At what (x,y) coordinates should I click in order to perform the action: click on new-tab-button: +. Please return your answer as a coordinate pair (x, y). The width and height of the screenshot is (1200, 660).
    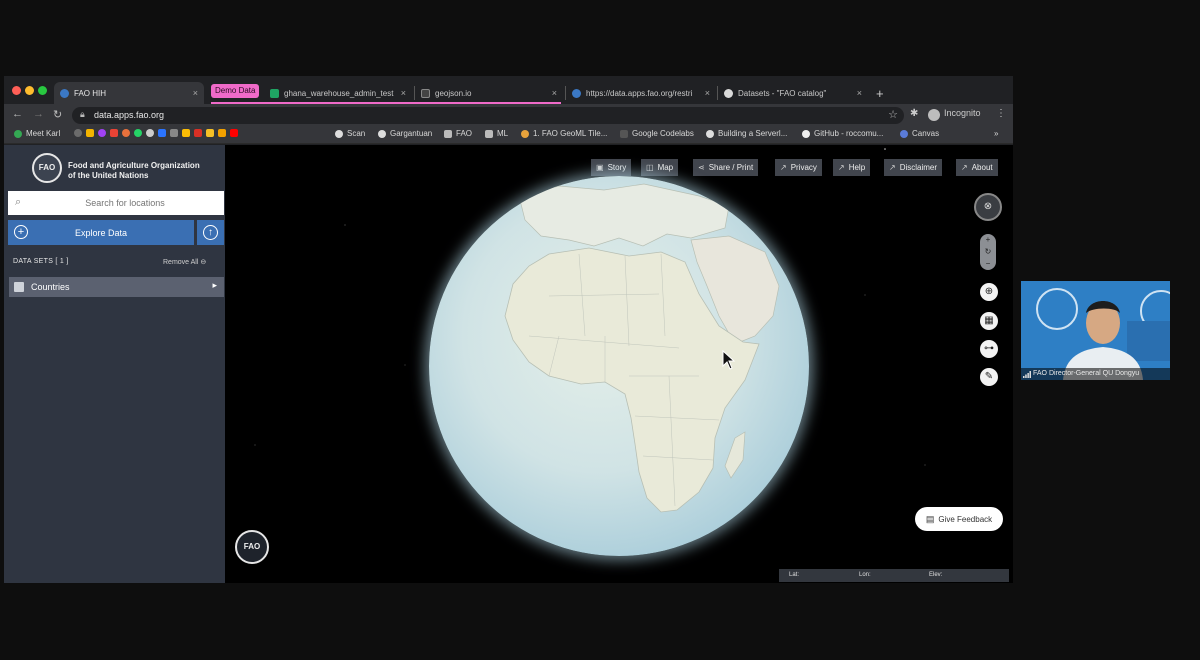
    Looking at the image, I should click on (880, 93).